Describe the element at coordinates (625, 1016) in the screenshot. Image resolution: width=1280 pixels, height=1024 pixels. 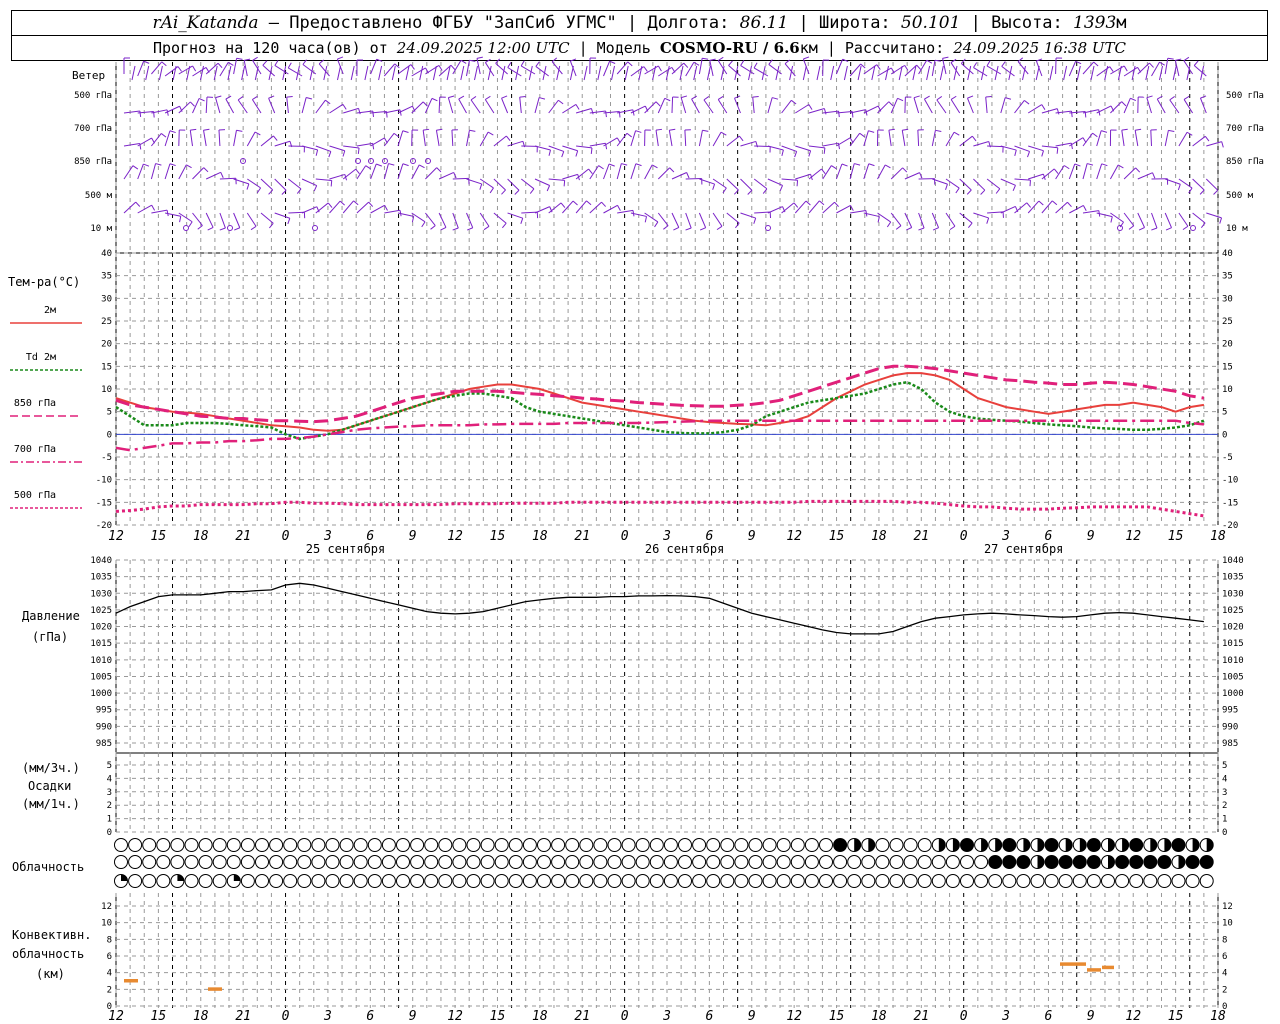
I see `bottom-axis-hour-label: 0` at that location.